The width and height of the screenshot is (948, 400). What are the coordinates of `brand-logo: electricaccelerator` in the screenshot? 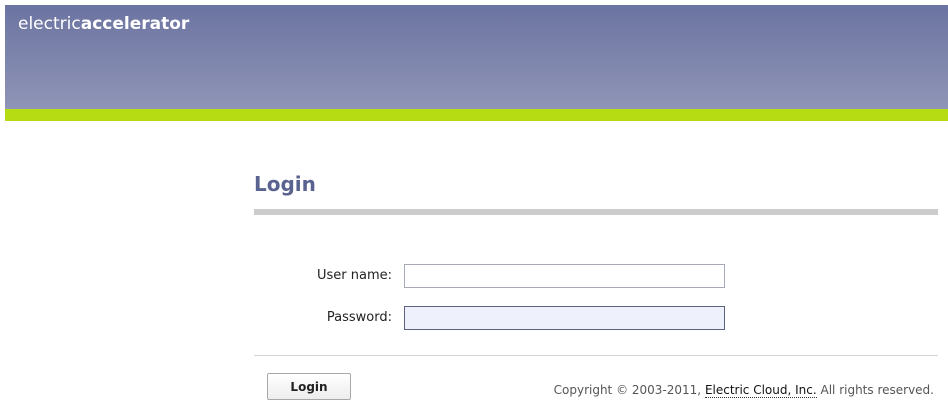 It's located at (103, 24).